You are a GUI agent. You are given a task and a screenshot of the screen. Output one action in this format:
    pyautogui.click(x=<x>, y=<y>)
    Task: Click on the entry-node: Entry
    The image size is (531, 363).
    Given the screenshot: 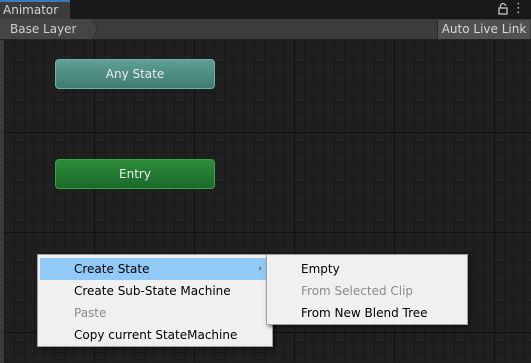 What is the action you would take?
    pyautogui.click(x=135, y=174)
    